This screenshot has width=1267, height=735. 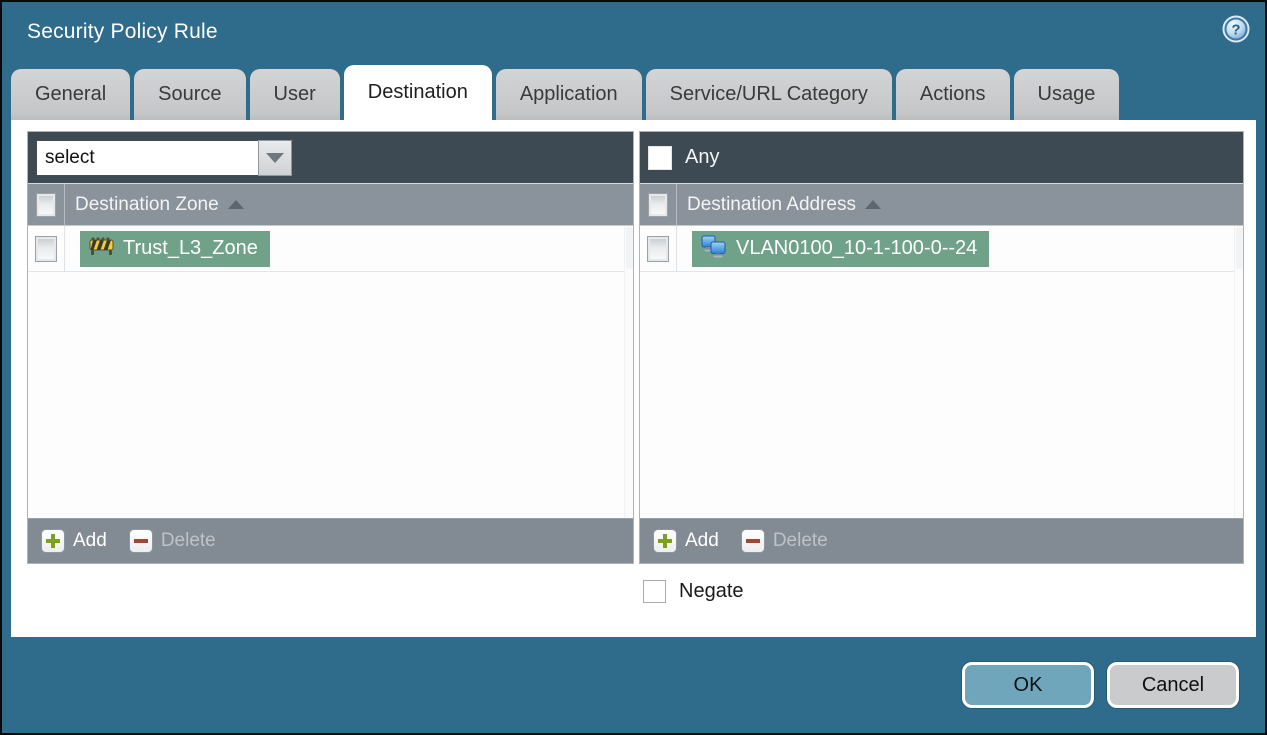 What do you see at coordinates (1028, 685) in the screenshot?
I see `ok-button: OK` at bounding box center [1028, 685].